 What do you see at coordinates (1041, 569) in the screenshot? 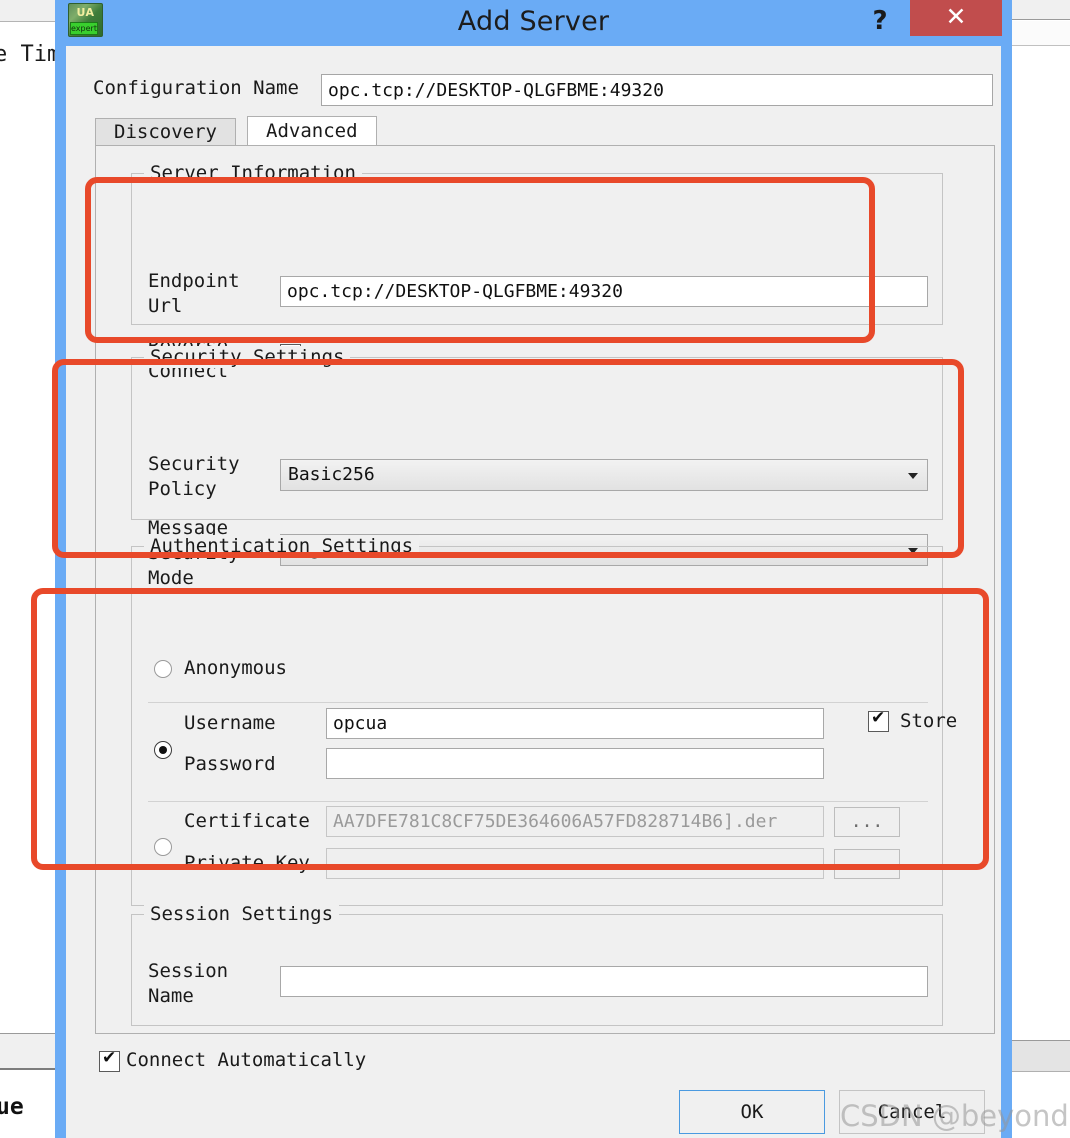
I see `background-right-panel` at bounding box center [1041, 569].